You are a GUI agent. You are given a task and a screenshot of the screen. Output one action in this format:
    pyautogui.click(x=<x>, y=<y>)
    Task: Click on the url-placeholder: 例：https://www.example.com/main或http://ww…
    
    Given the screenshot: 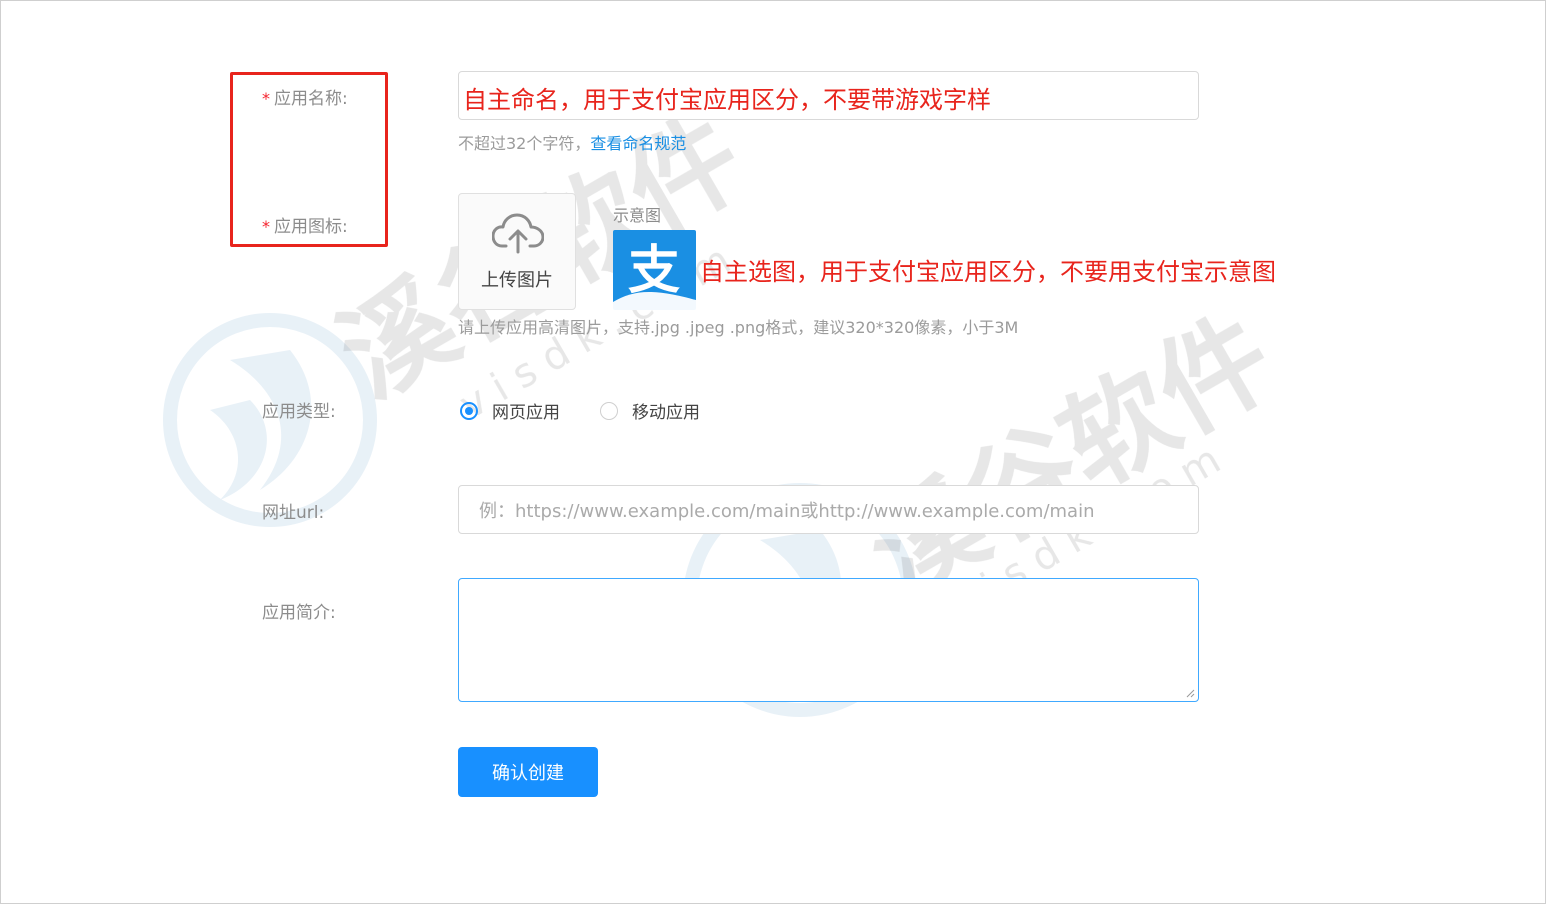 What is the action you would take?
    pyautogui.click(x=787, y=511)
    